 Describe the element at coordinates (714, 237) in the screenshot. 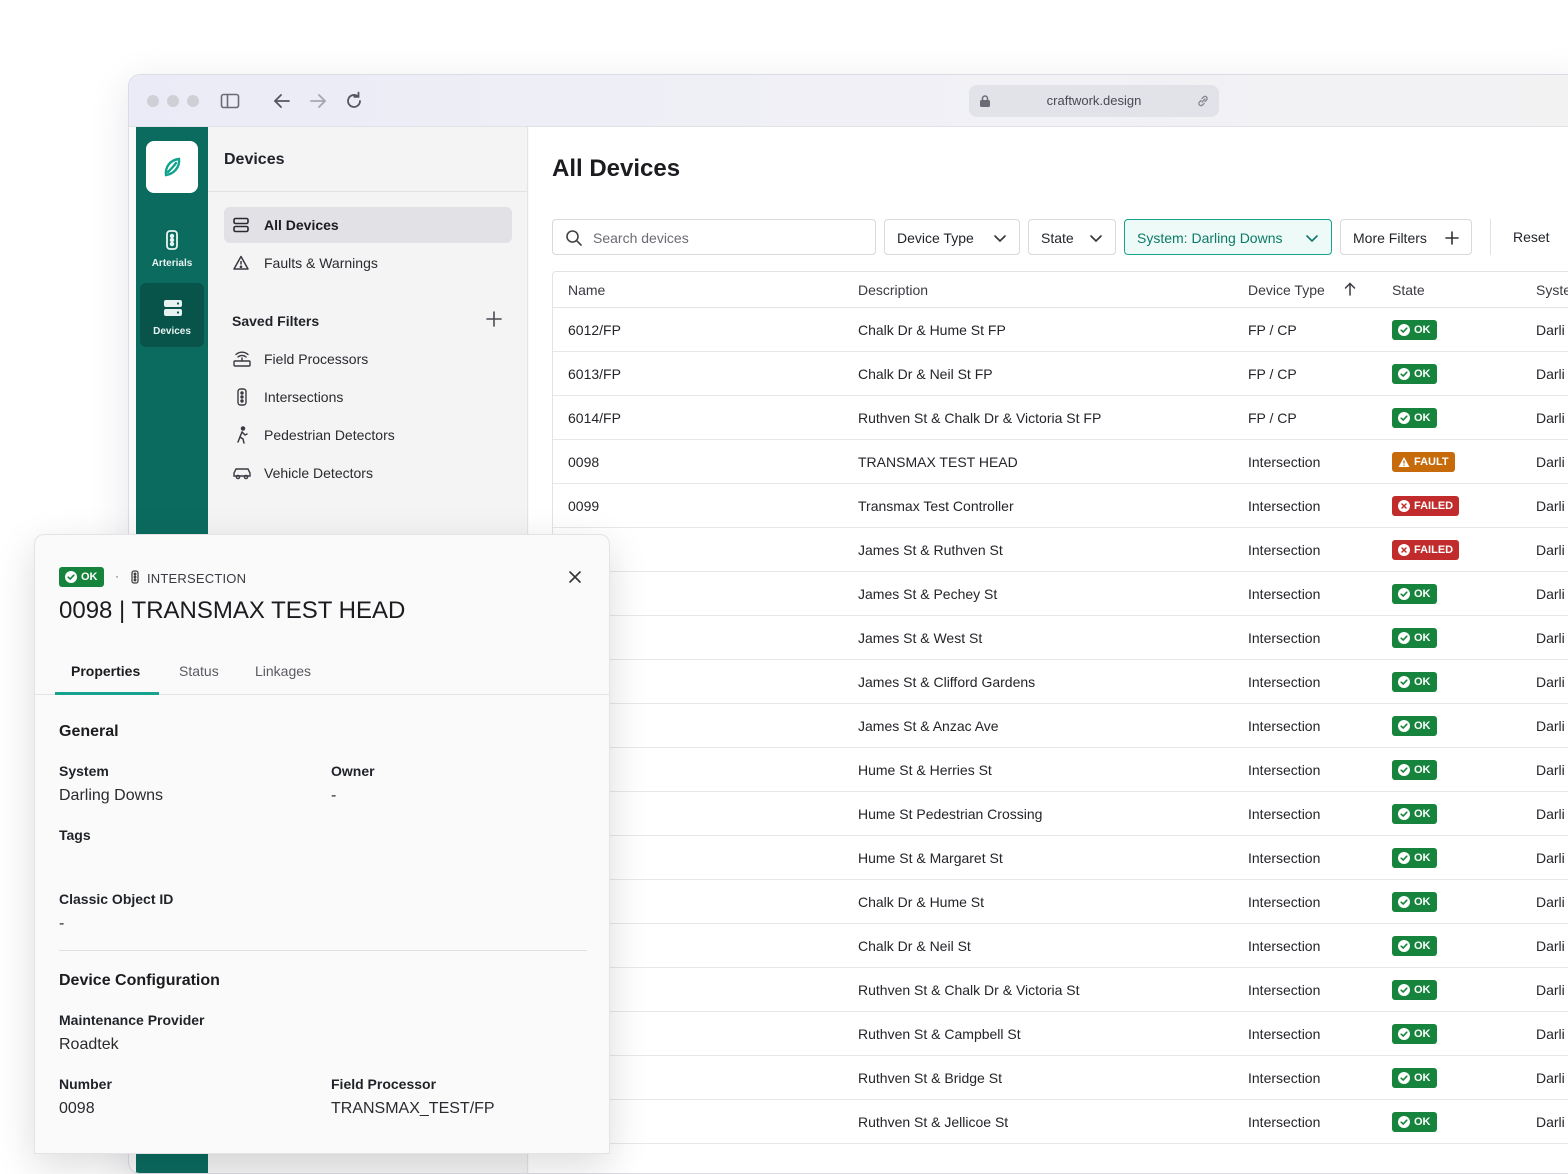

I see `search-input: Search devices` at that location.